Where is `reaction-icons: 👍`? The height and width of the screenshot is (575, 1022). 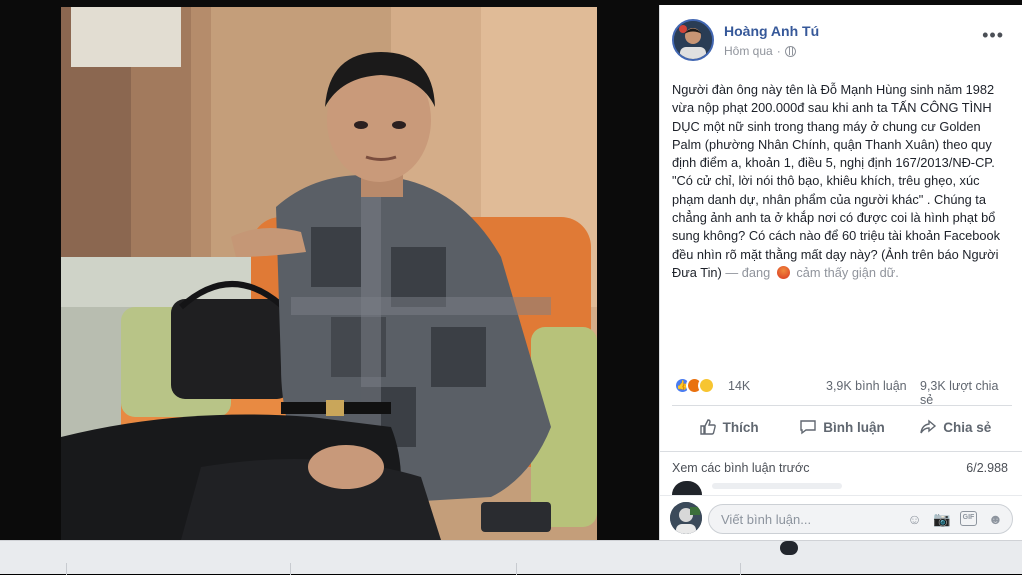
reaction-icons: 👍 is located at coordinates (694, 385).